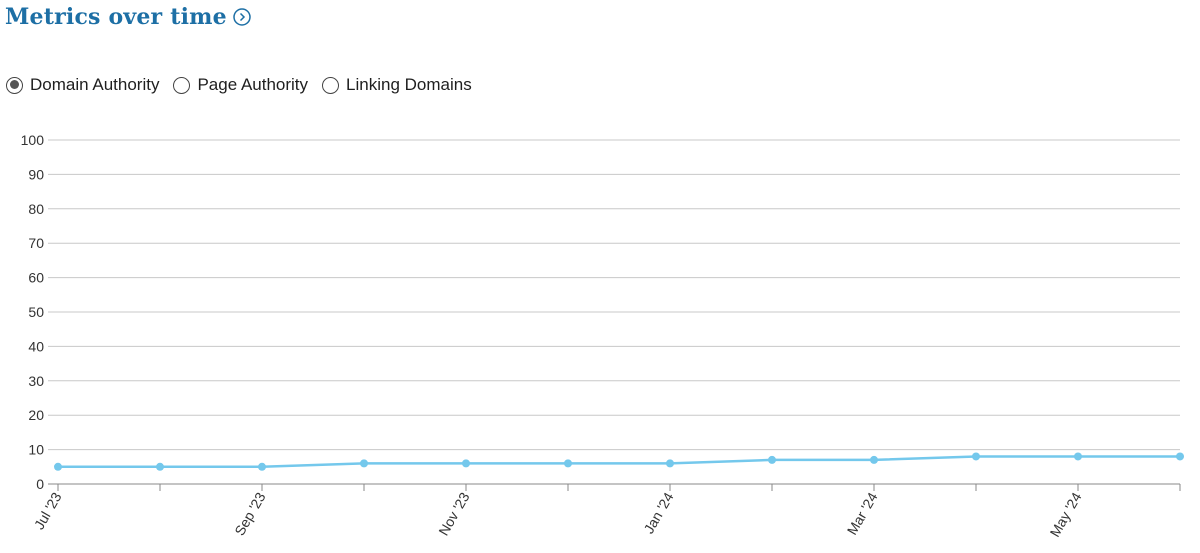 This screenshot has width=1200, height=553. Describe the element at coordinates (36, 381) in the screenshot. I see `y-tick-label: 30` at that location.